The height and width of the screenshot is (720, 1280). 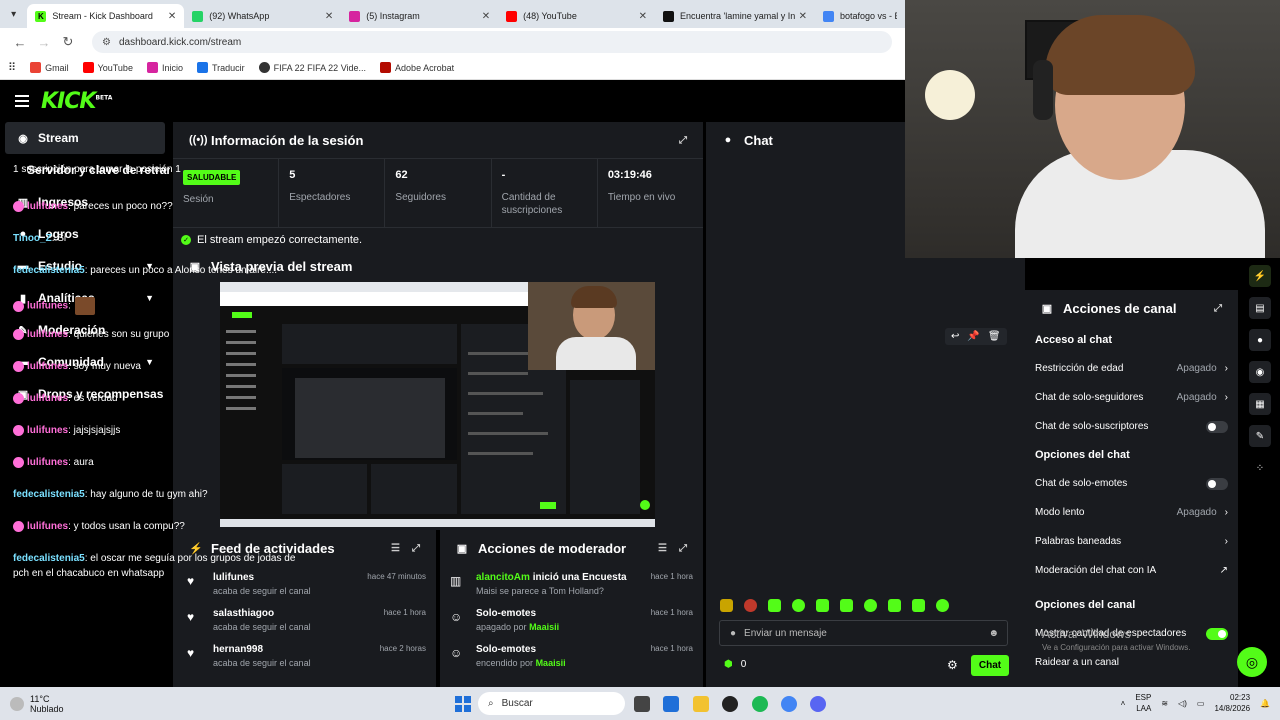 I want to click on subs-only-toggle, so click(x=1217, y=426).